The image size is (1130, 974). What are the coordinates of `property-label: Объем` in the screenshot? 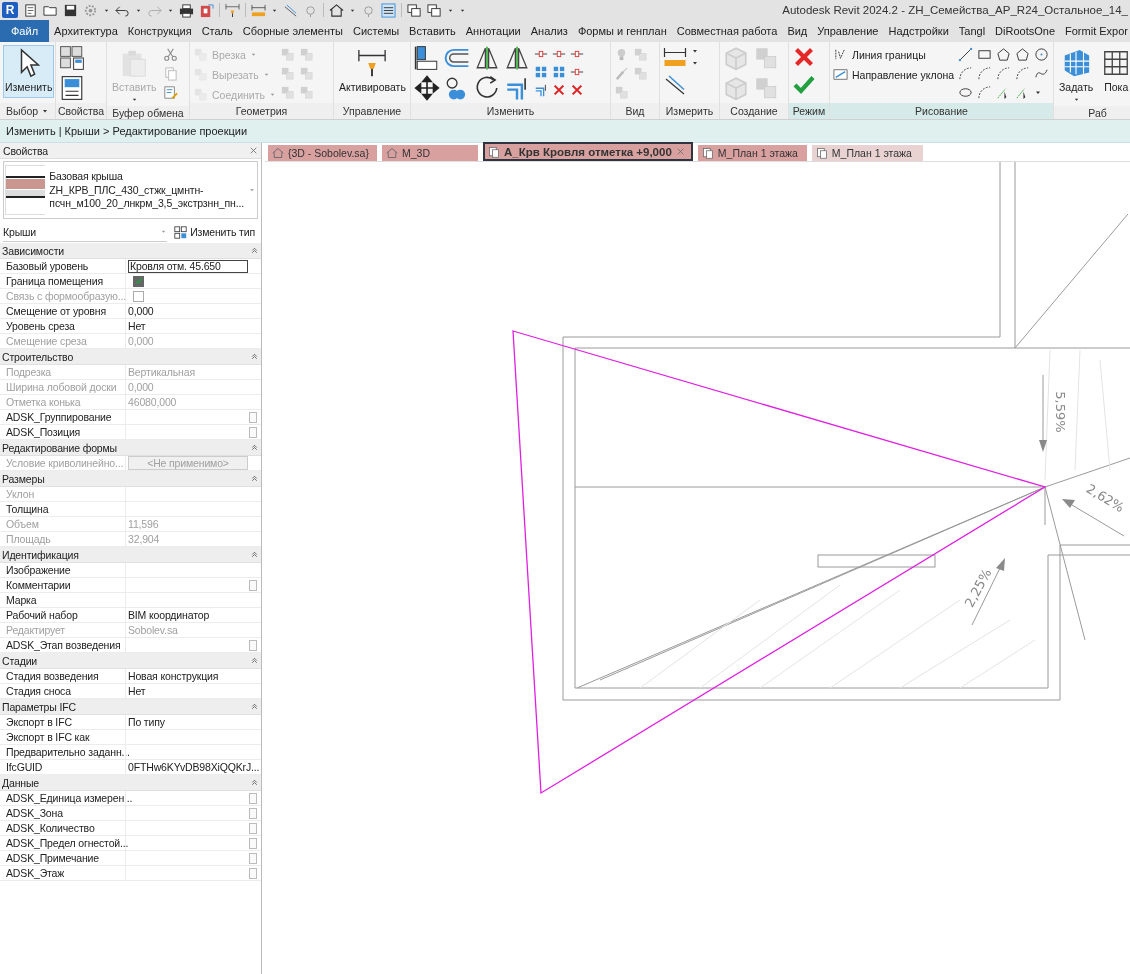 It's located at (22, 524).